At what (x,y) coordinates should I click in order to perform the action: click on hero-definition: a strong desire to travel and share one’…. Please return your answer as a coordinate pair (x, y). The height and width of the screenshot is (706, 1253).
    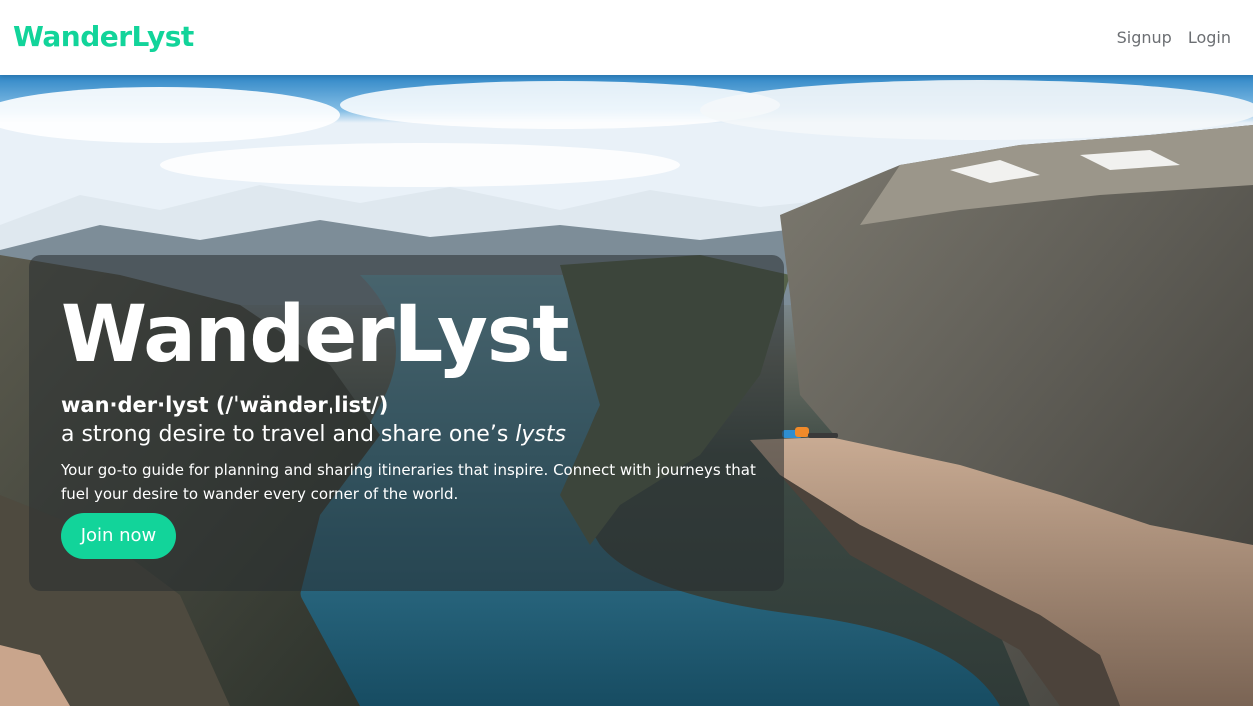
    Looking at the image, I should click on (313, 435).